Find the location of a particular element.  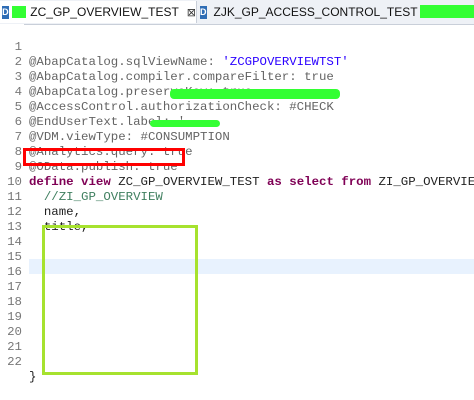

code-line: 12 title, is located at coordinates (237, 212).